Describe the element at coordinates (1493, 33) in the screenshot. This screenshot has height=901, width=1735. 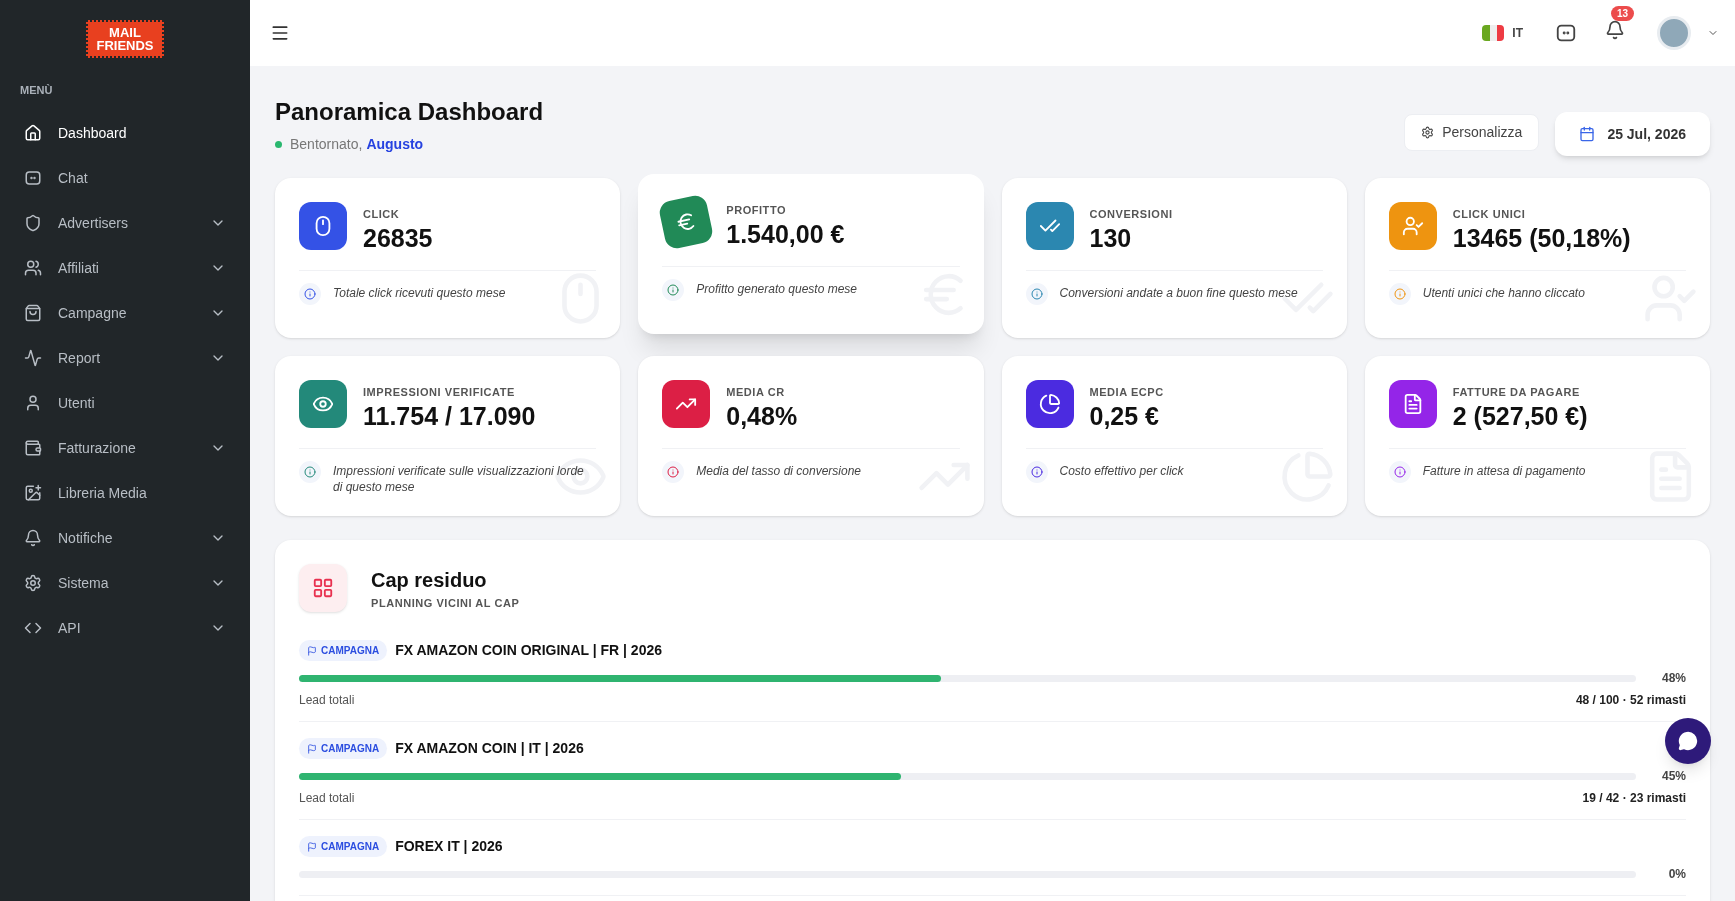
I see `italy-flag-icon` at that location.